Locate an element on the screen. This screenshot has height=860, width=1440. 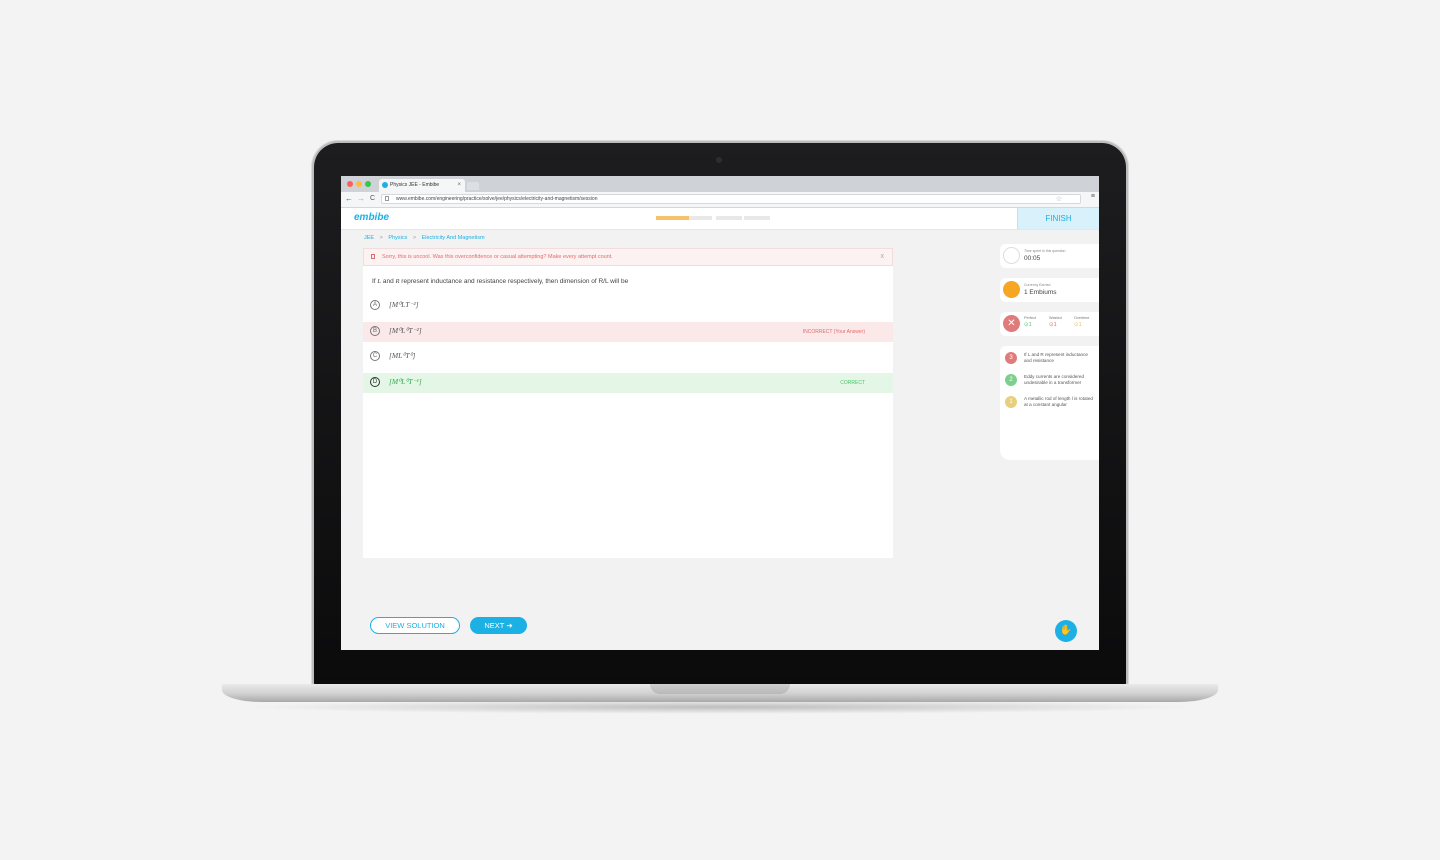
tab-close-icon: × is located at coordinates (459, 185).